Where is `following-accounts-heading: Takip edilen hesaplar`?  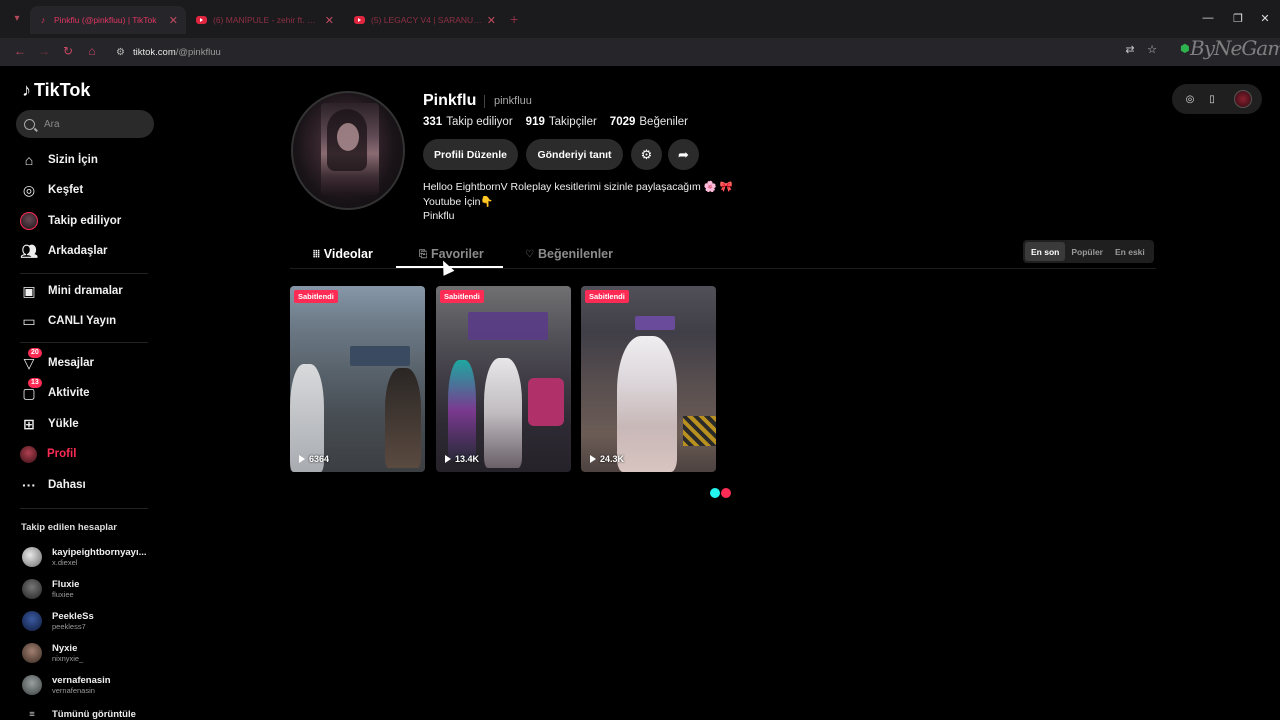 following-accounts-heading: Takip edilen hesaplar is located at coordinates (69, 527).